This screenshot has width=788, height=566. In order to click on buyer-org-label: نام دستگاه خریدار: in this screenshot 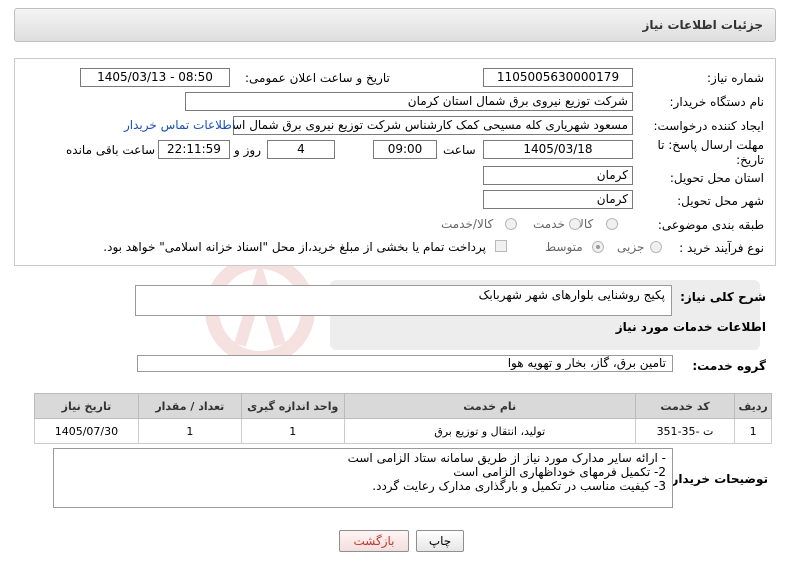, I will do `click(717, 102)`.